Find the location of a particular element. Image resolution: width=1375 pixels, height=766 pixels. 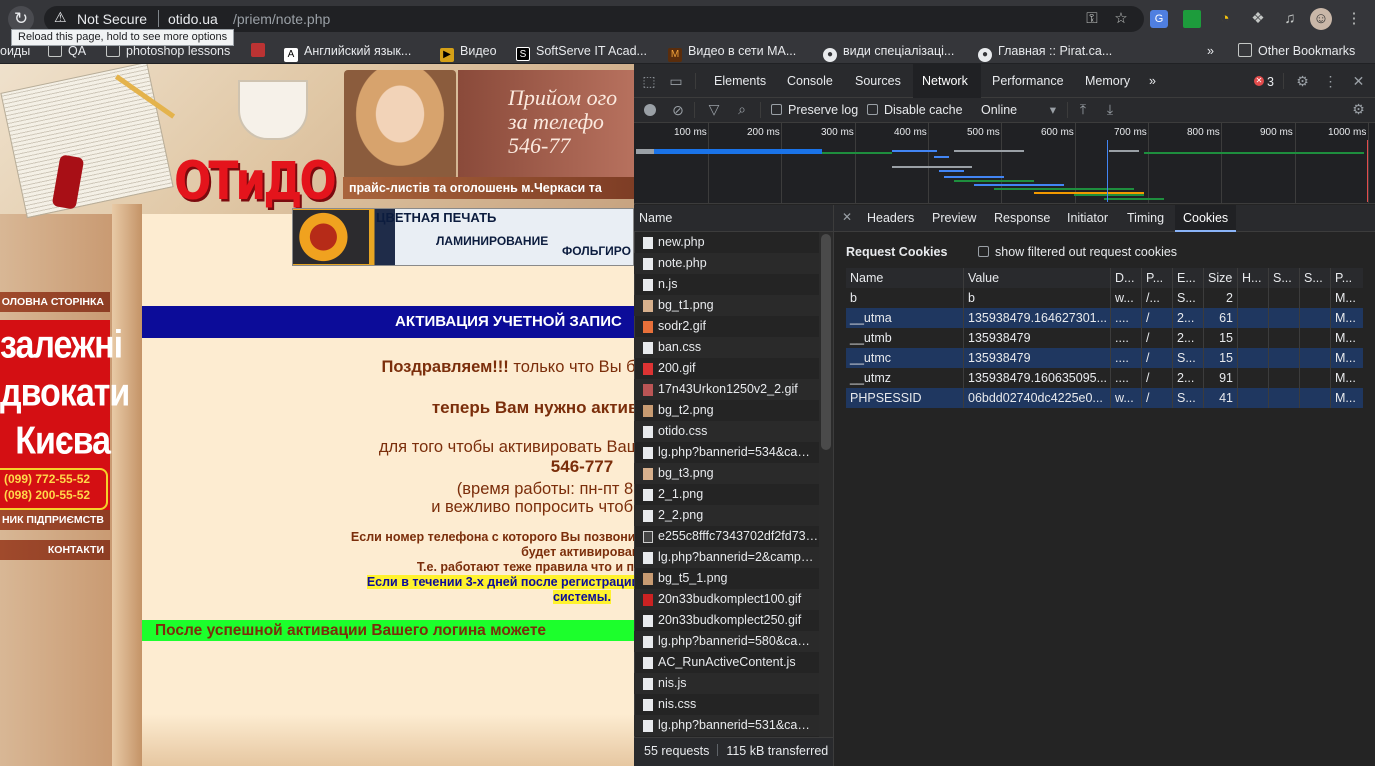

request-row: sodr2.gif is located at coordinates (726, 326).